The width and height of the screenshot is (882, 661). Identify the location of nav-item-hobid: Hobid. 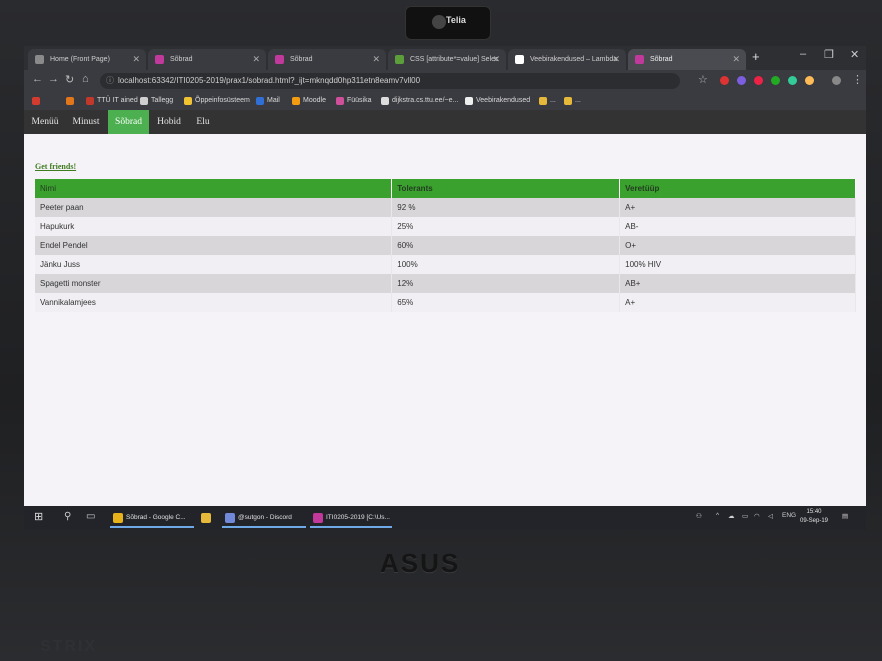
(169, 122).